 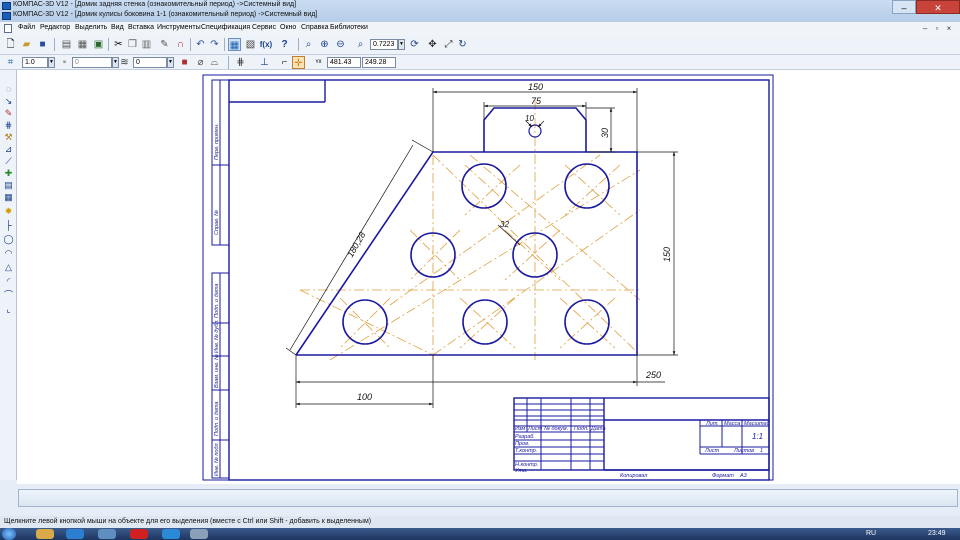 I want to click on kompas-app-icon, so click(x=6, y=16).